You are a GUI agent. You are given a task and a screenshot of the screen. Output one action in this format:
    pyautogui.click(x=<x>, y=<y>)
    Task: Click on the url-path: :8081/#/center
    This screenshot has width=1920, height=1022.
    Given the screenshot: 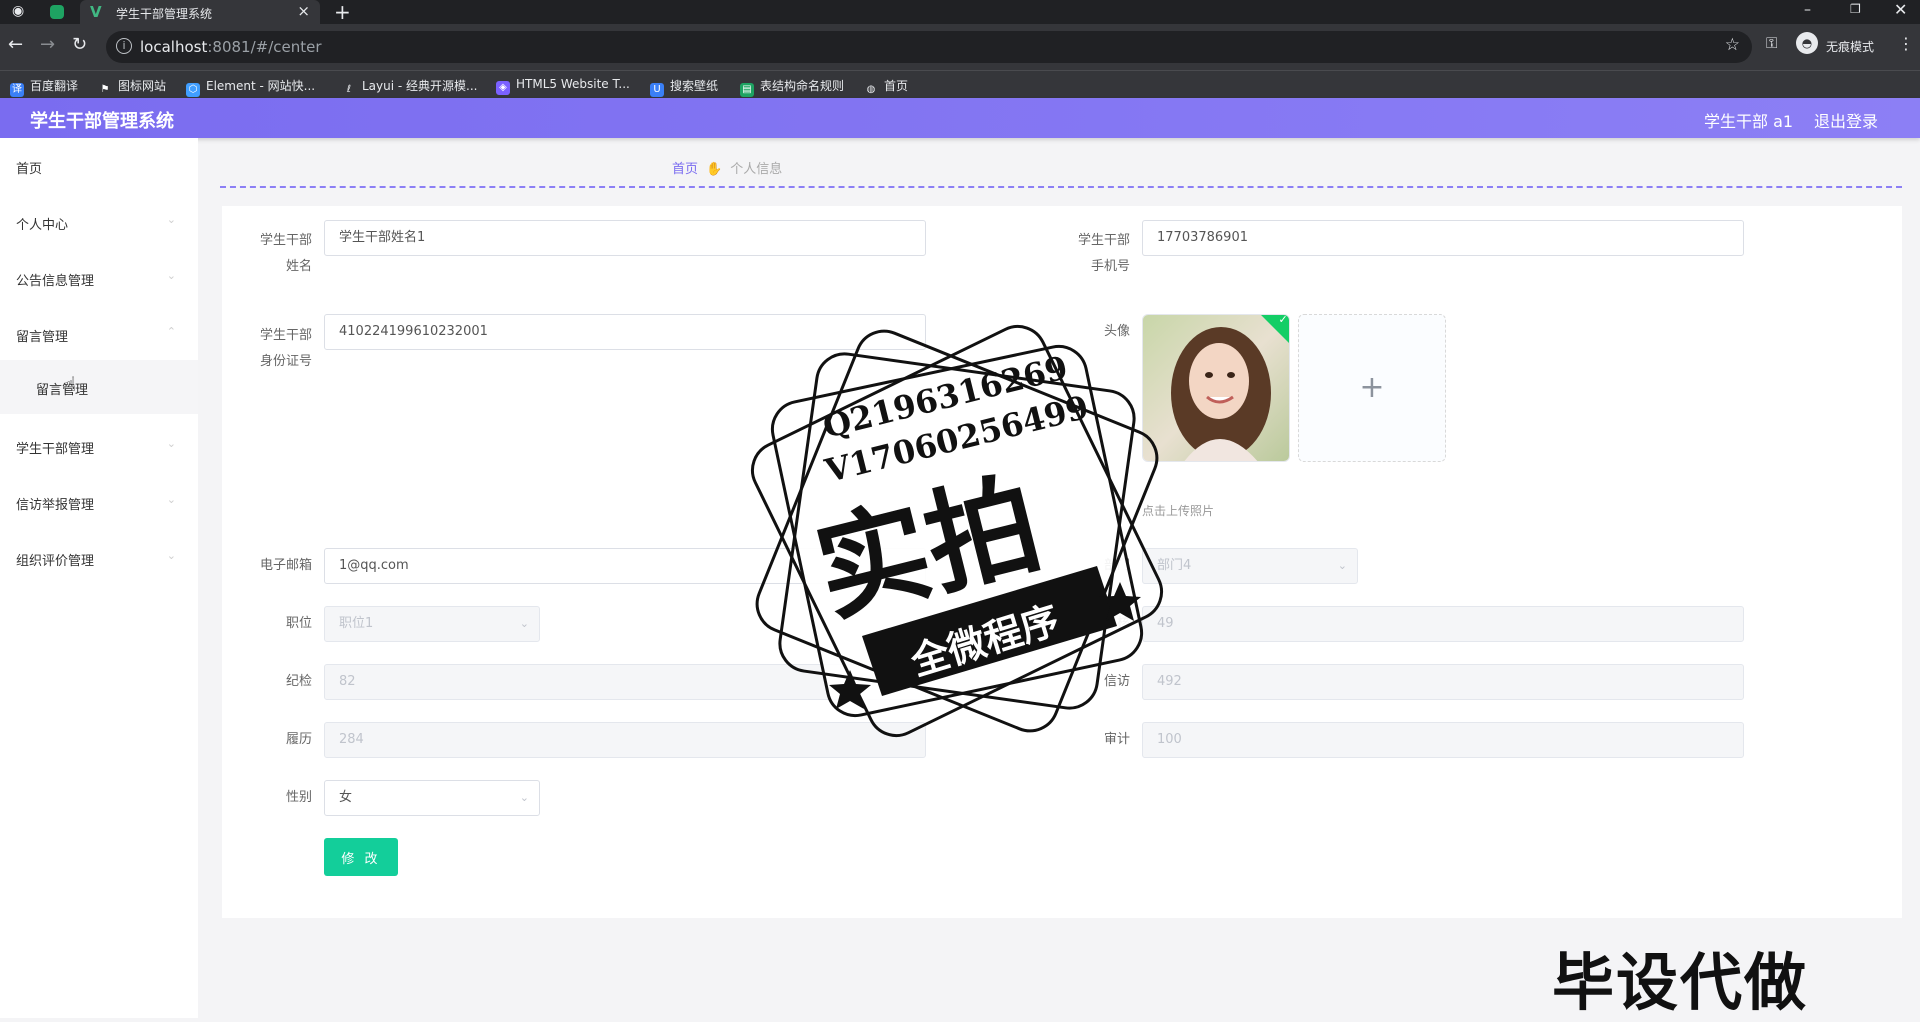 What is the action you would take?
    pyautogui.click(x=264, y=47)
    